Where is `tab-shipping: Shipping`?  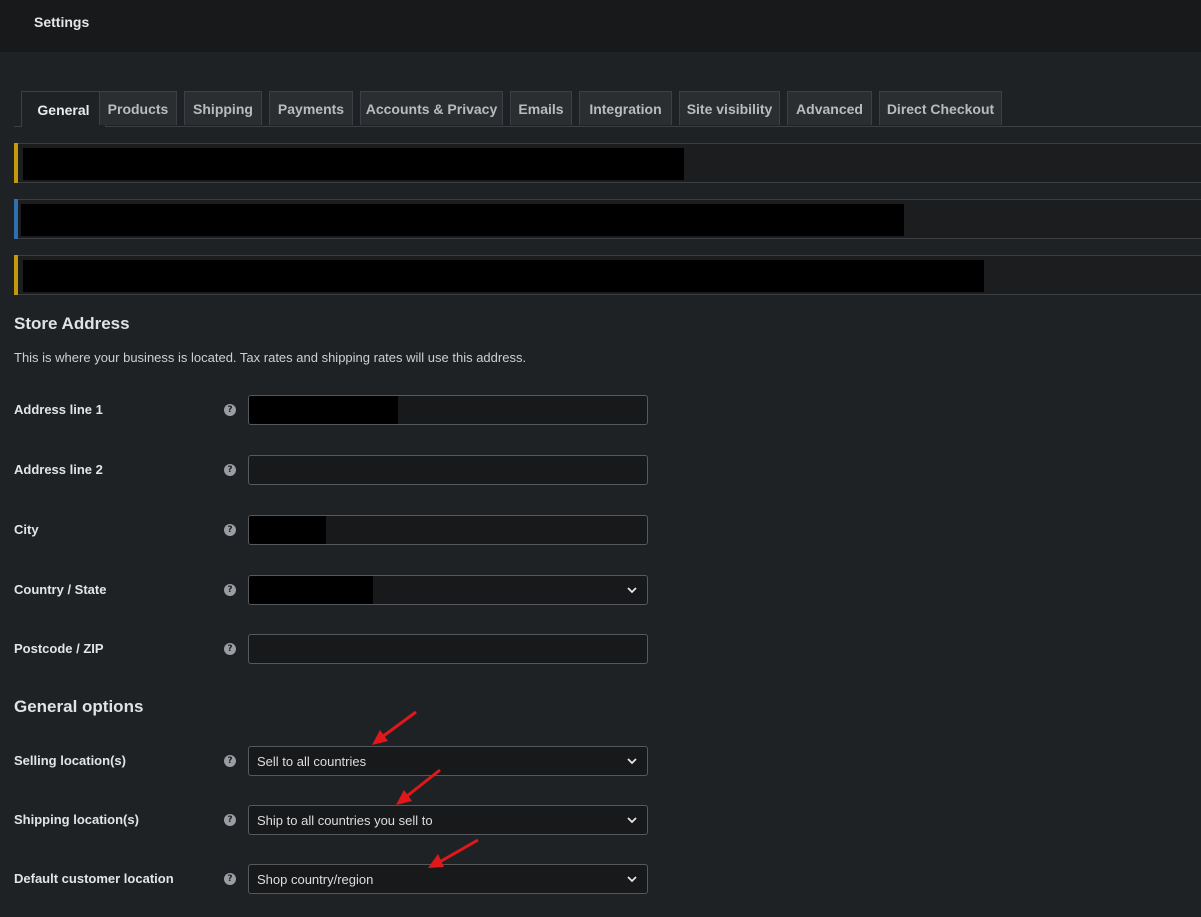 tab-shipping: Shipping is located at coordinates (223, 108).